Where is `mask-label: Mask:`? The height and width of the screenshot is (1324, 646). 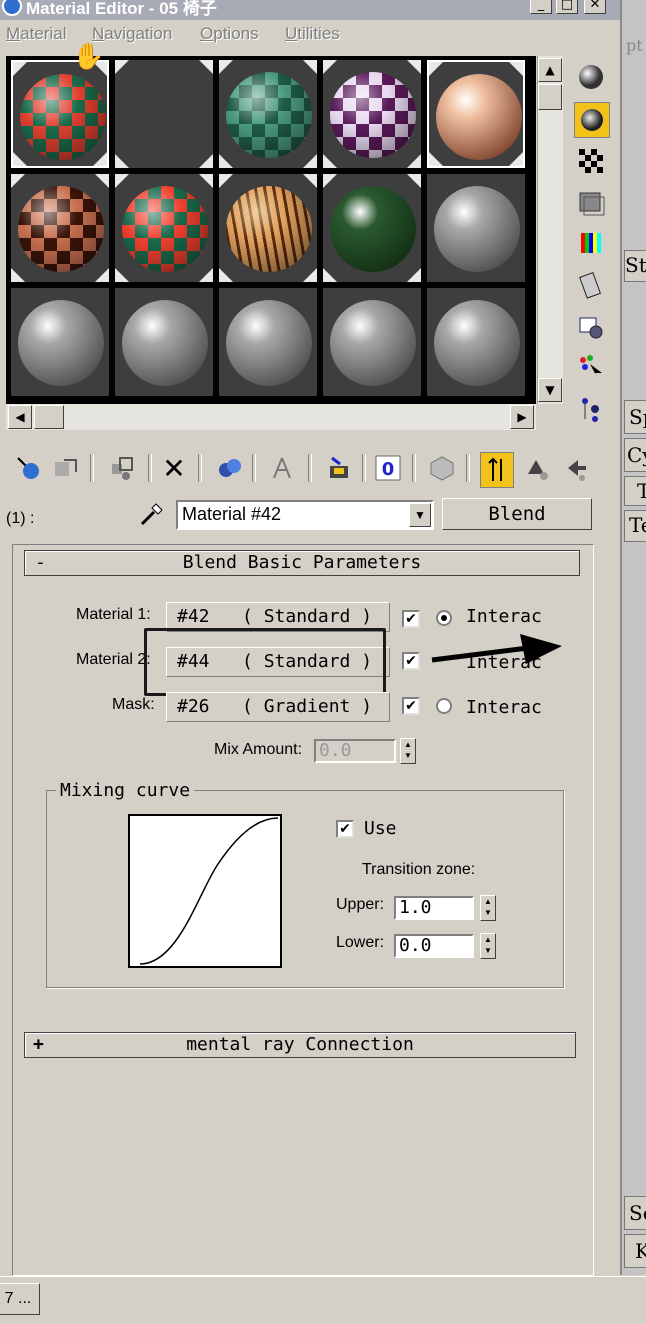
mask-label: Mask: is located at coordinates (133, 704).